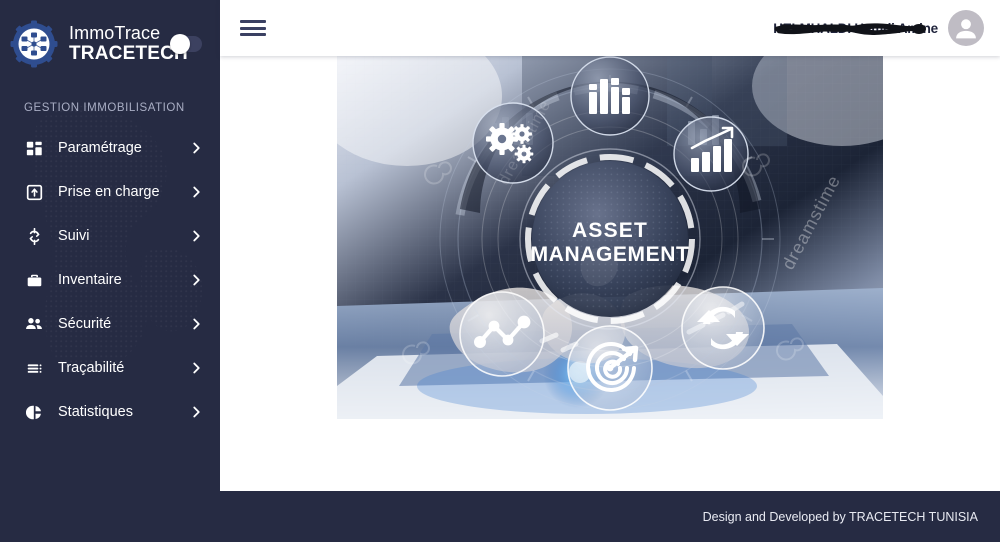  I want to click on sidebar-item-parametrage: Paramétrage, so click(110, 148).